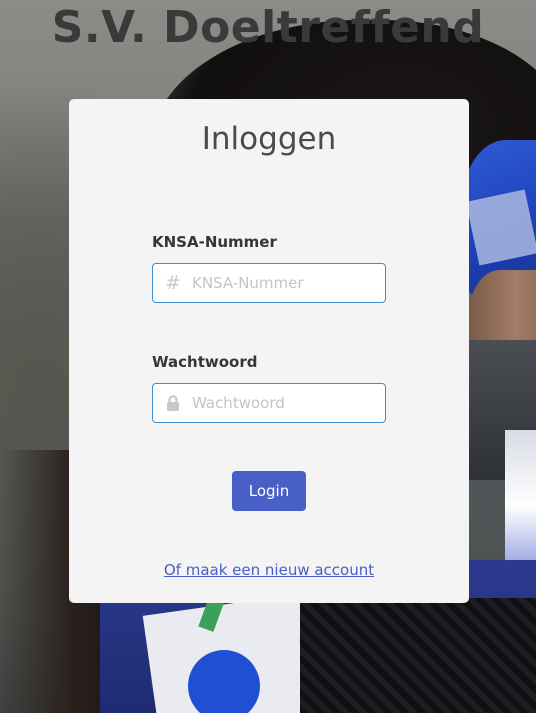 This screenshot has width=536, height=713. What do you see at coordinates (418, 655) in the screenshot?
I see `background-black-pad` at bounding box center [418, 655].